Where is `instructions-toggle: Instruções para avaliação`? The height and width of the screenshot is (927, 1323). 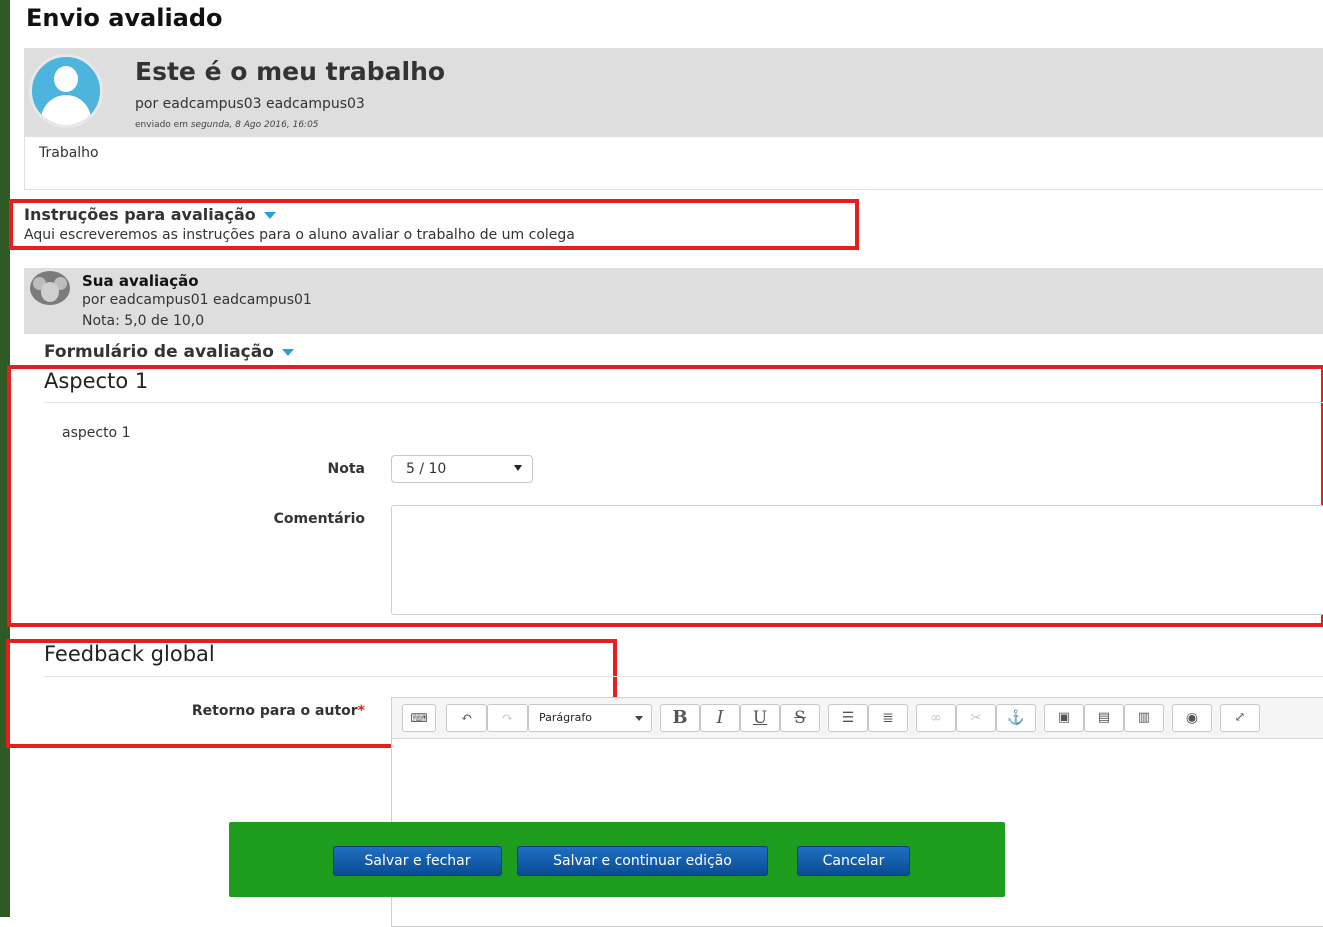 instructions-toggle: Instruções para avaliação is located at coordinates (150, 214).